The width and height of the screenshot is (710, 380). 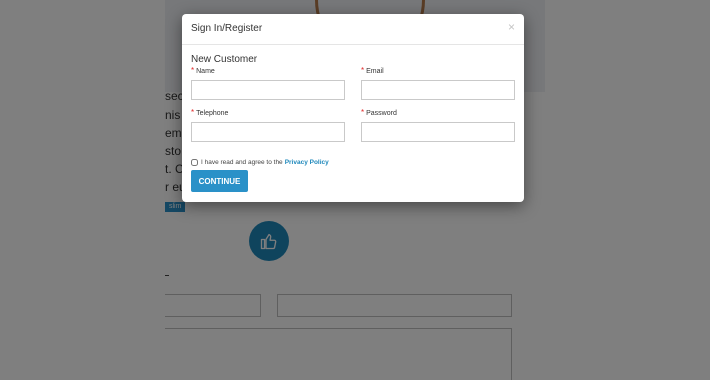 What do you see at coordinates (227, 28) in the screenshot?
I see `modal-title: Sign In/Register` at bounding box center [227, 28].